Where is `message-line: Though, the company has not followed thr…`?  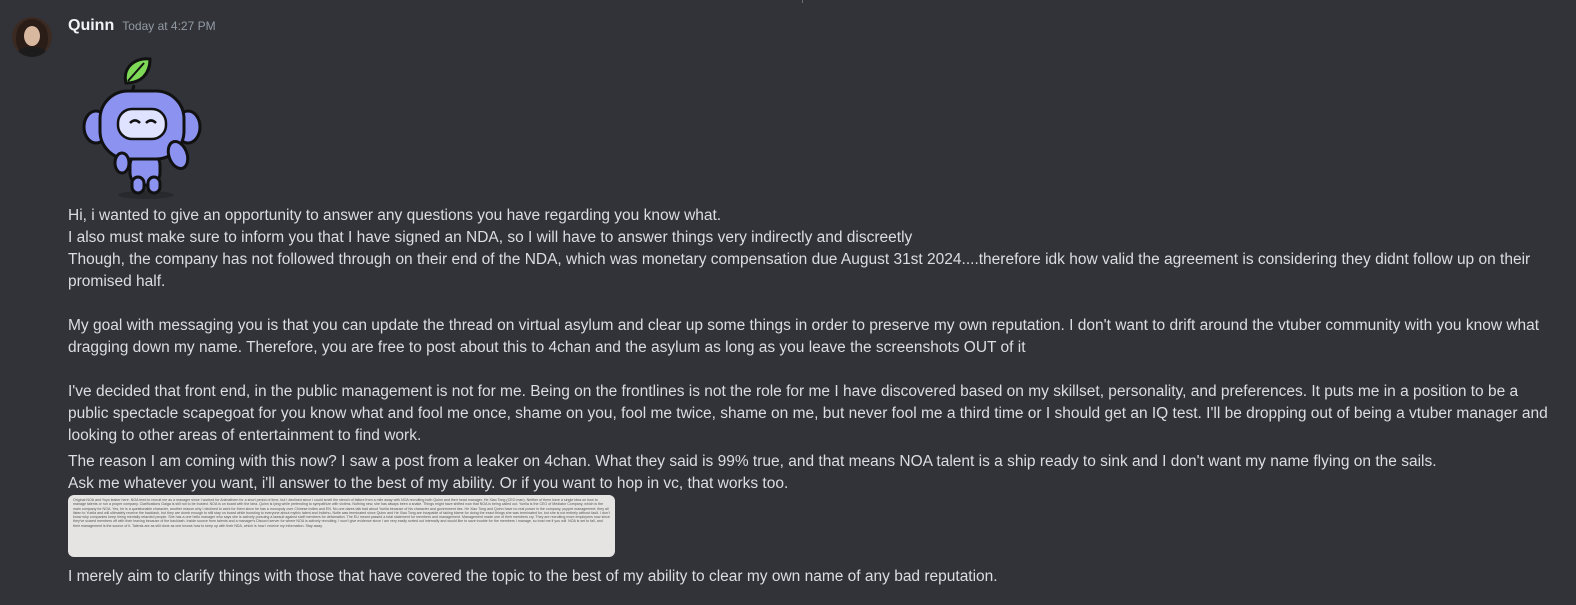 message-line: Though, the company has not followed thr… is located at coordinates (799, 270).